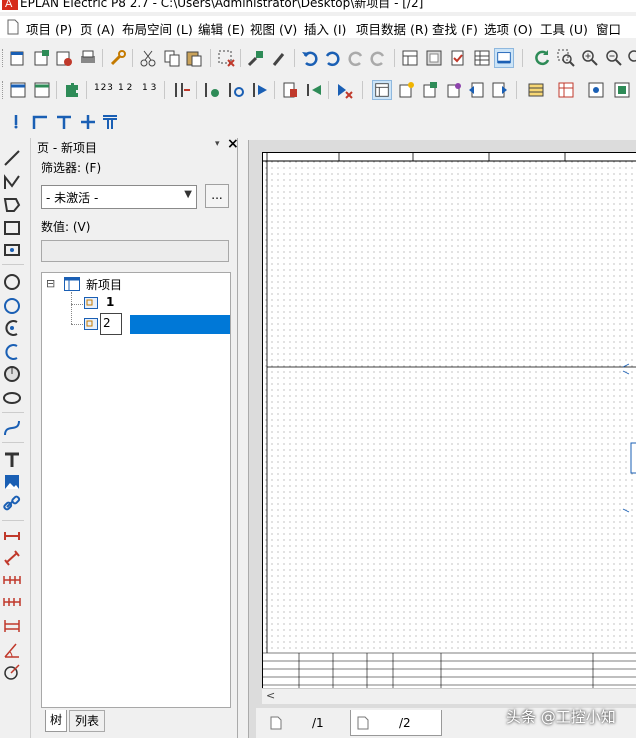  What do you see at coordinates (542, 58) in the screenshot?
I see `refresh-icon` at bounding box center [542, 58].